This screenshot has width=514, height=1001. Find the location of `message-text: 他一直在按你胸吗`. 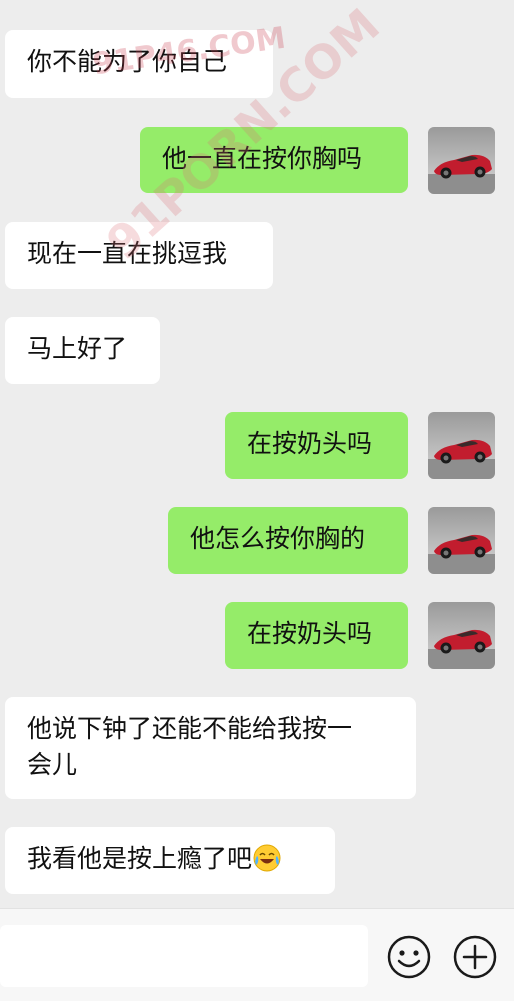

message-text: 他一直在按你胸吗 is located at coordinates (262, 158).